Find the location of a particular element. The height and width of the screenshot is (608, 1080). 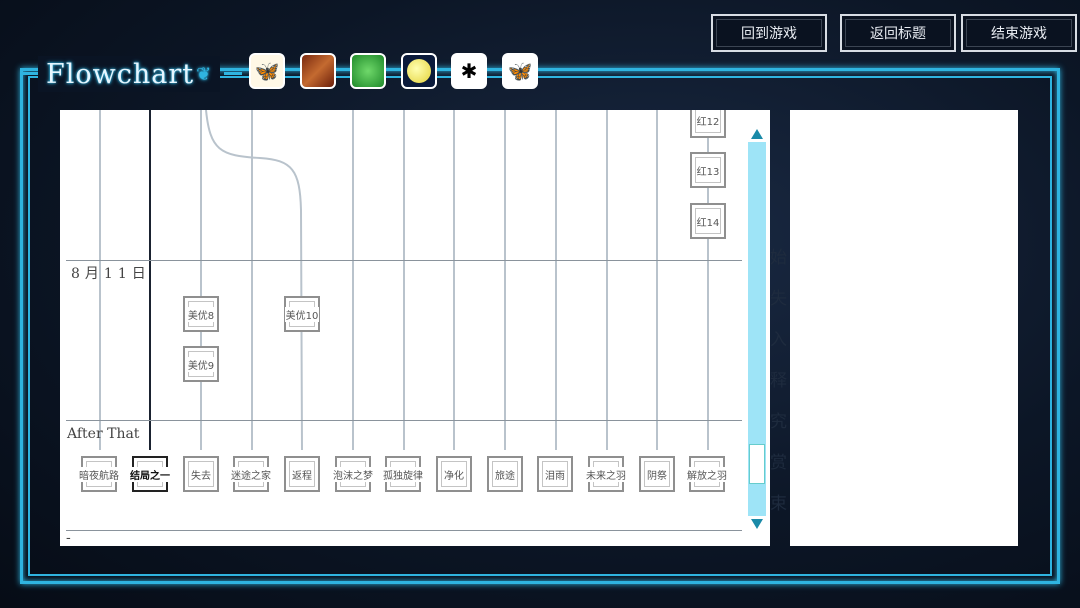

end-game-button: 结束游戏 is located at coordinates (1019, 33).